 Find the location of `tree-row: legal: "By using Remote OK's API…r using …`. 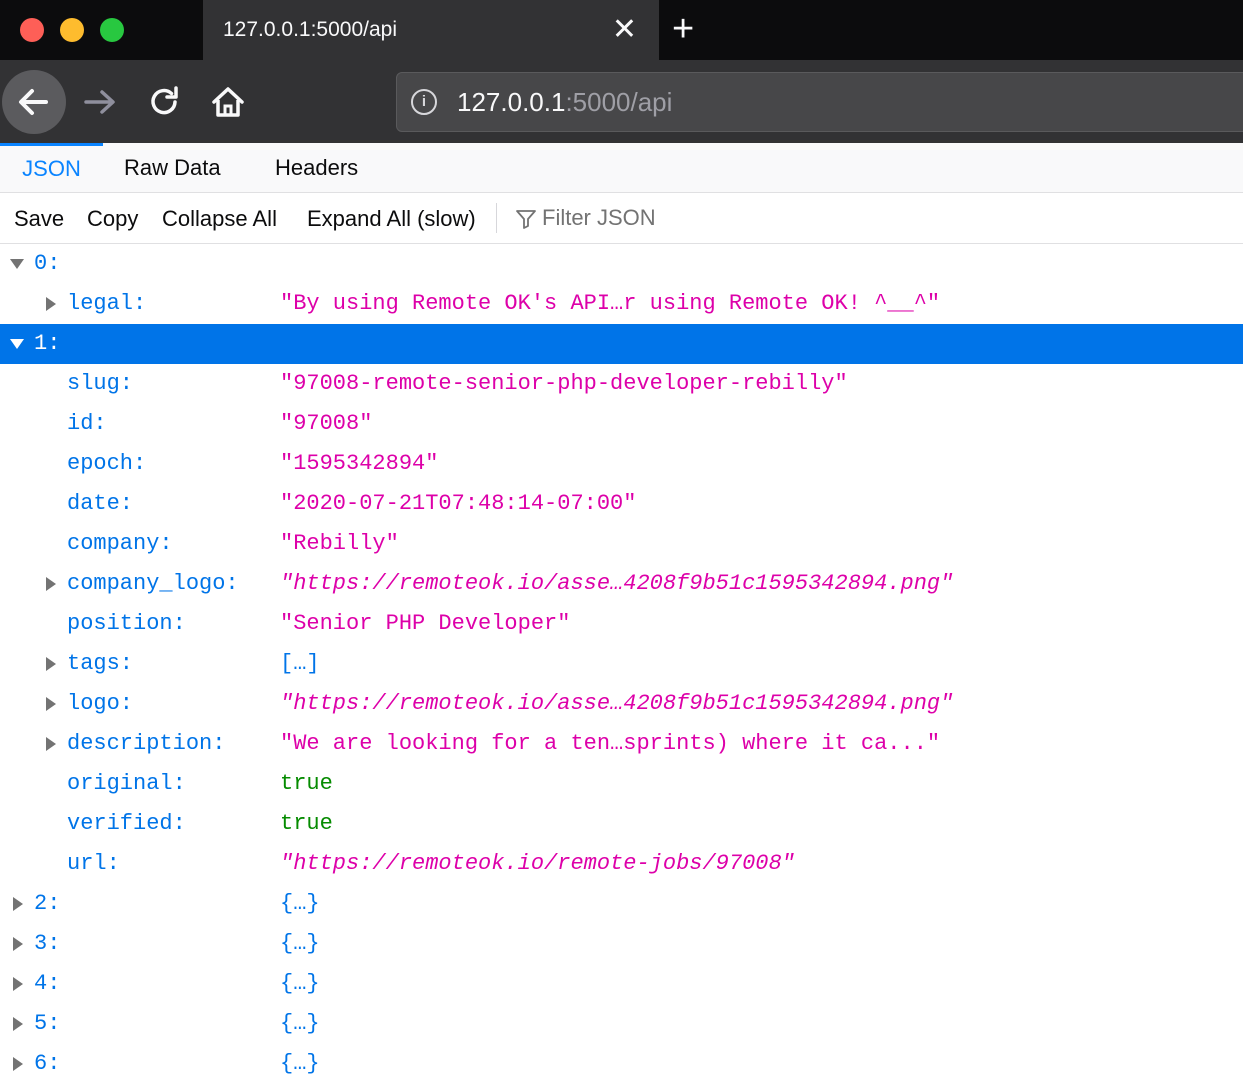

tree-row: legal: "By using Remote OK's API…r using … is located at coordinates (621, 304).